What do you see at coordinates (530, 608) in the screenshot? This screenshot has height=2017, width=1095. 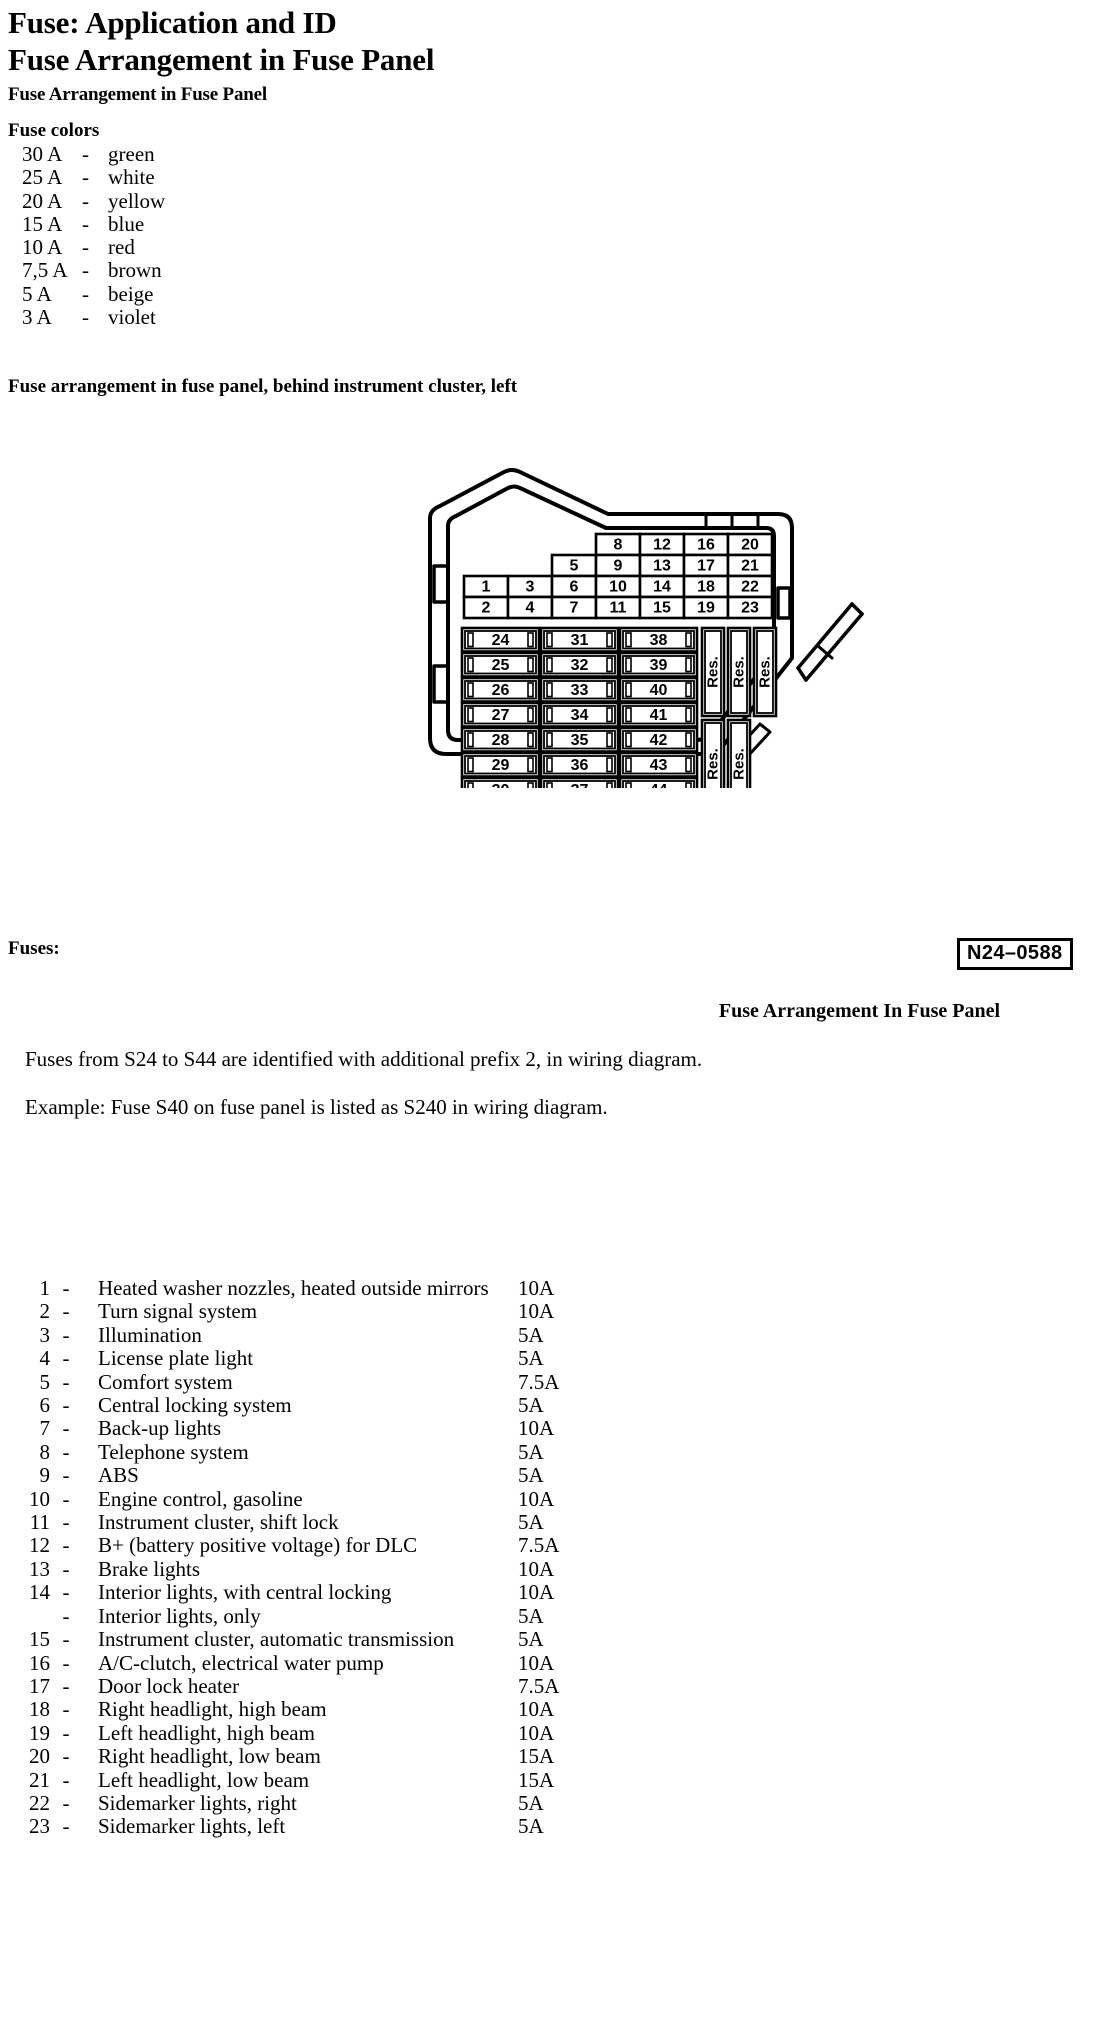 I see `fuse-slot-number: 4` at bounding box center [530, 608].